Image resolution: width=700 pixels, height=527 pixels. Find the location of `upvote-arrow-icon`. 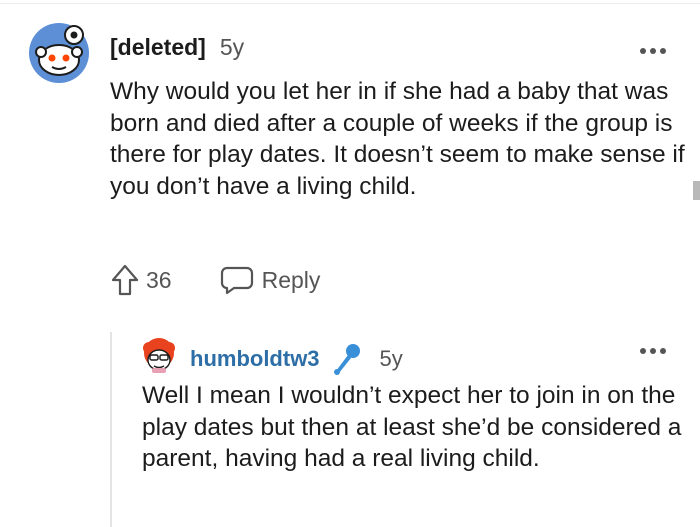

upvote-arrow-icon is located at coordinates (125, 280).